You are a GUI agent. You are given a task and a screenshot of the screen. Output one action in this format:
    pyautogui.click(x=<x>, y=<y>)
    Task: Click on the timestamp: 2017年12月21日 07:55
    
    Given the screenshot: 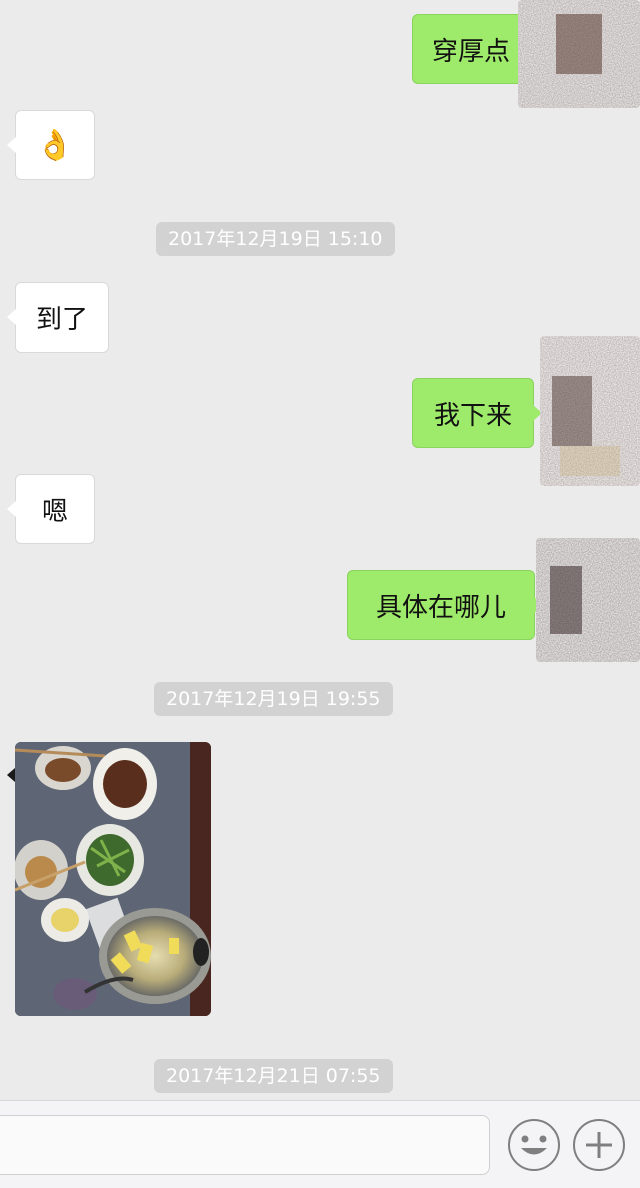 What is the action you would take?
    pyautogui.click(x=273, y=1076)
    